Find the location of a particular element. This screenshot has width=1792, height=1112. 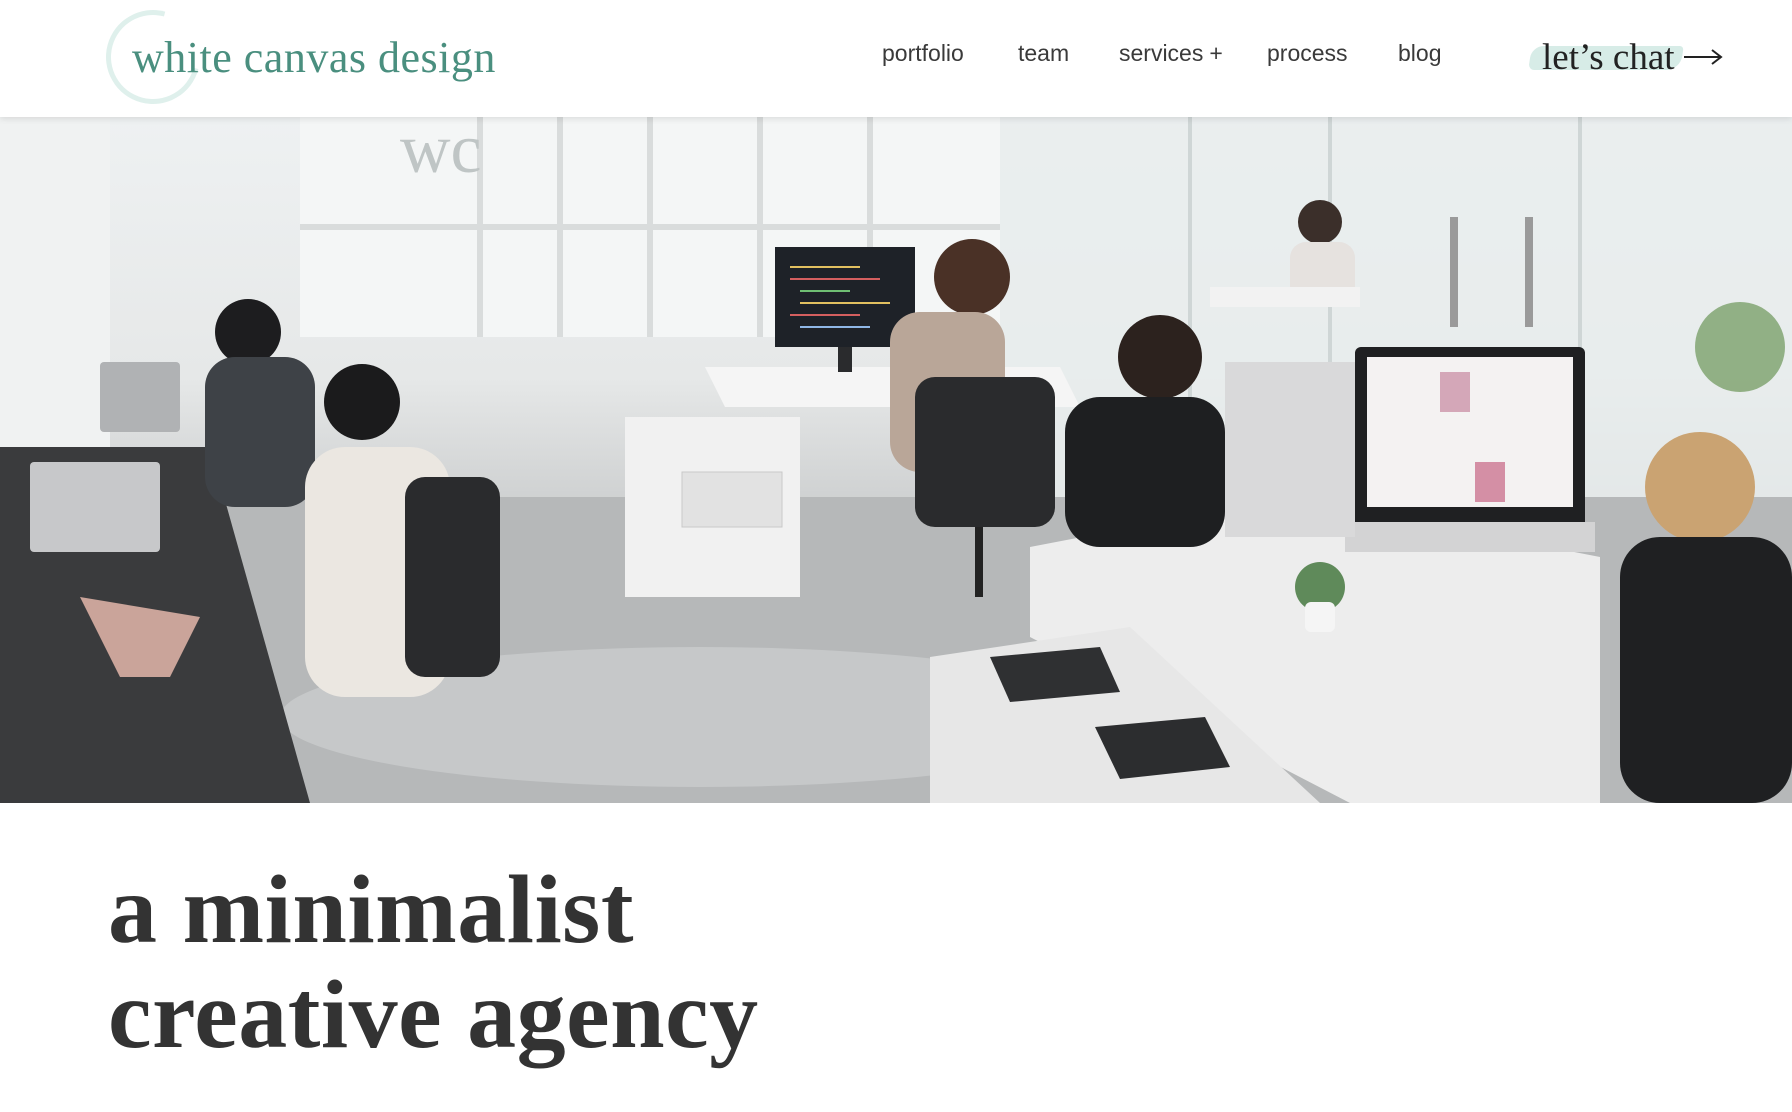

lets-chat-label: let’s chat is located at coordinates (1608, 57).